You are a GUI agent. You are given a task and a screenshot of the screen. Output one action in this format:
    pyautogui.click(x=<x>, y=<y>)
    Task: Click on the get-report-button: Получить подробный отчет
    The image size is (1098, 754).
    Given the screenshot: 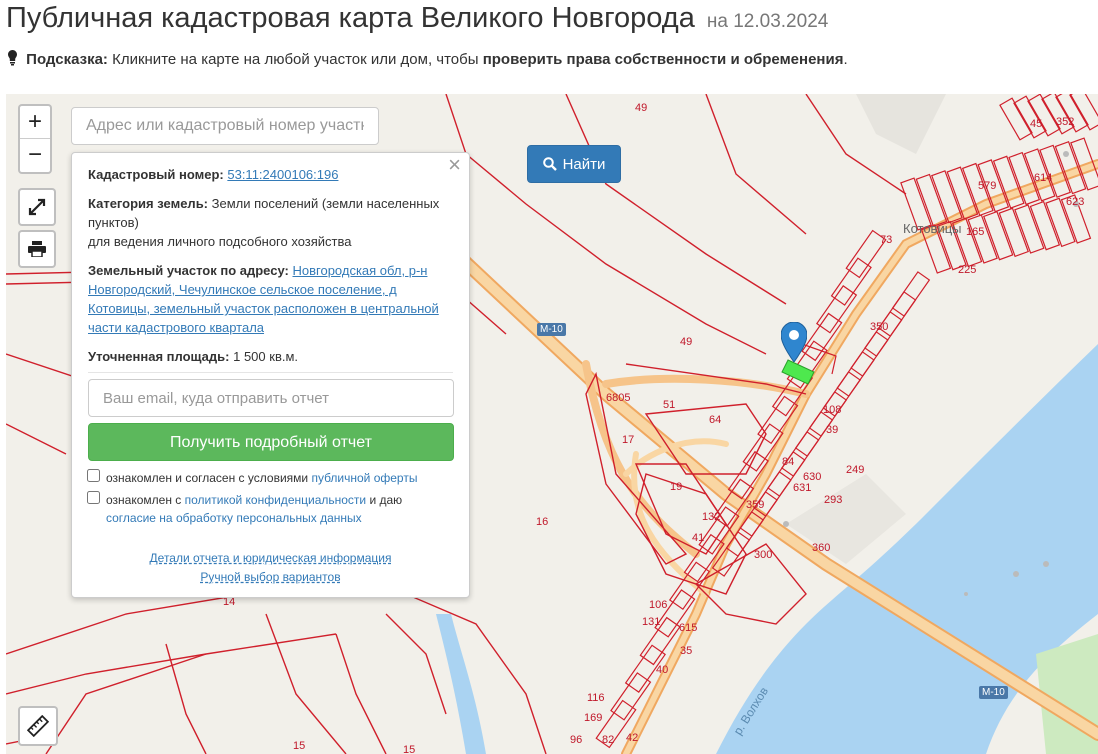 What is the action you would take?
    pyautogui.click(x=271, y=442)
    